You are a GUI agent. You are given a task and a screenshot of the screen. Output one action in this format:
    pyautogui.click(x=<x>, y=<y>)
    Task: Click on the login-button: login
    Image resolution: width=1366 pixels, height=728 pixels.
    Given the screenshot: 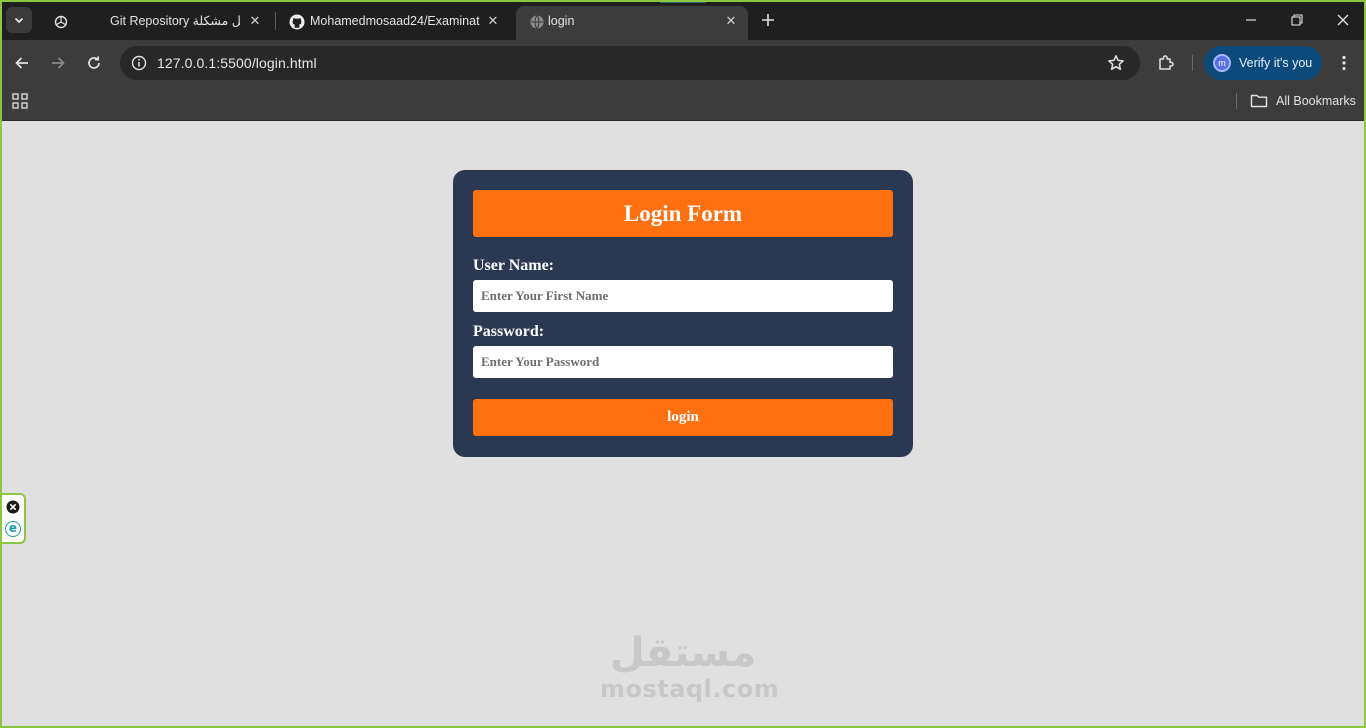 What is the action you would take?
    pyautogui.click(x=683, y=417)
    